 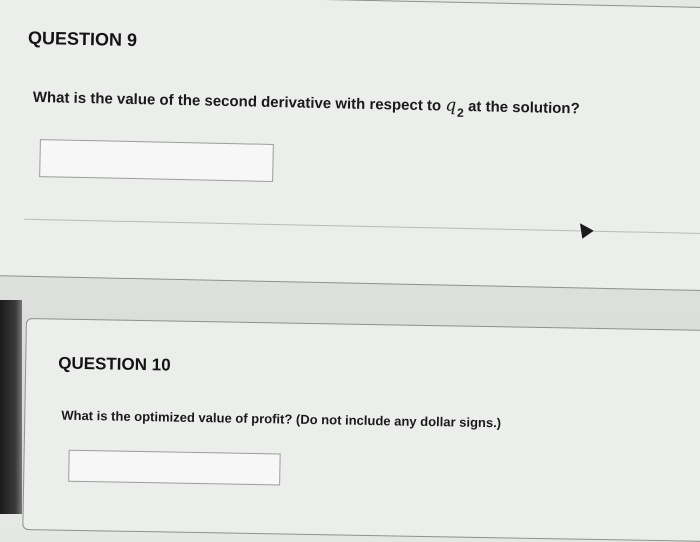 What do you see at coordinates (174, 467) in the screenshot?
I see `question-10-answer-input` at bounding box center [174, 467].